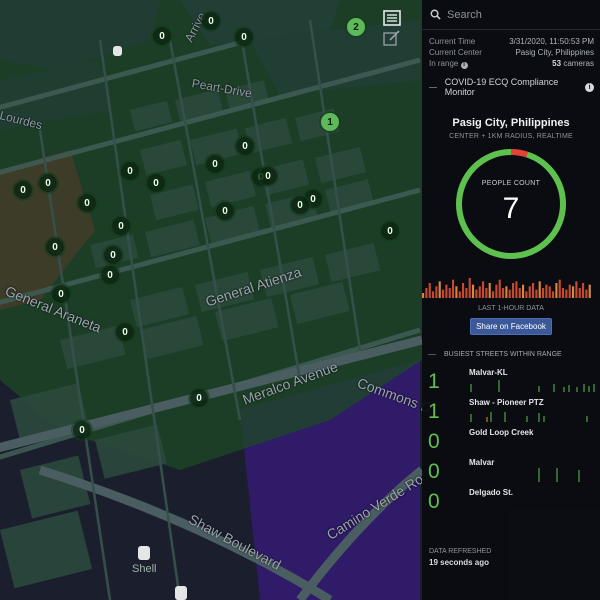 This screenshot has width=600, height=600. I want to click on street-name: Delgado St., so click(491, 492).